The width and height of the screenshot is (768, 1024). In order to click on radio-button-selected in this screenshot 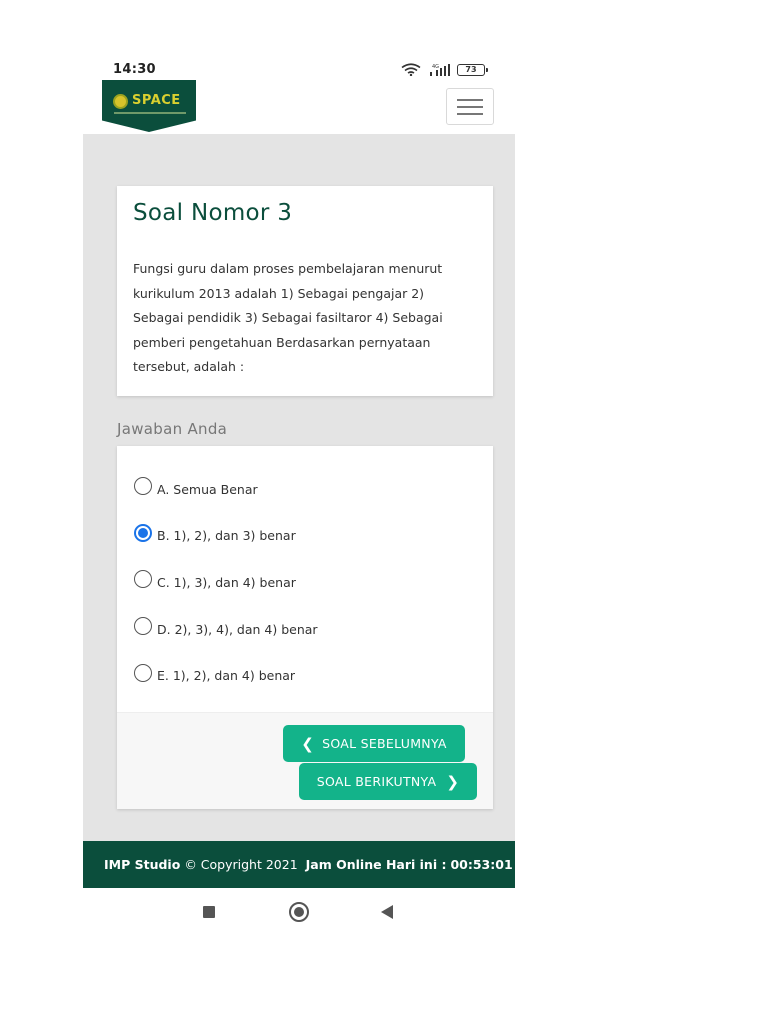, I will do `click(143, 532)`.